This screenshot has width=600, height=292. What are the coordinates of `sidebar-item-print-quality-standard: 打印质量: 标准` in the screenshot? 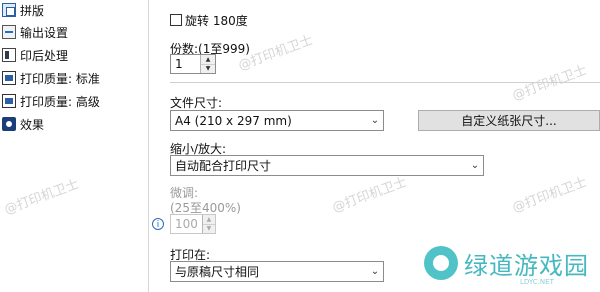 It's located at (51, 78).